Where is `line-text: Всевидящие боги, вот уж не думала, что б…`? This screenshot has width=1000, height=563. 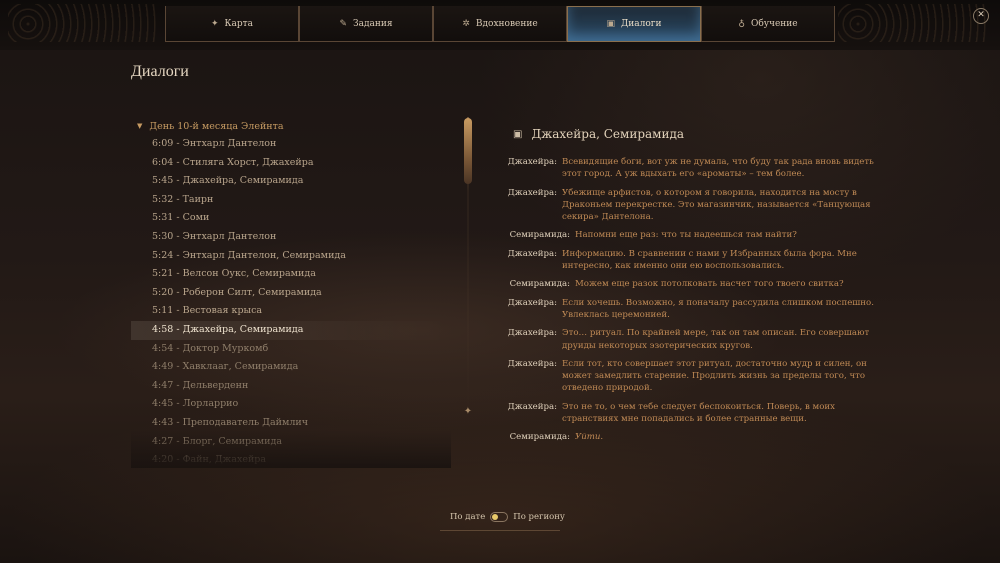 line-text: Всевидящие боги, вот уж не думала, что б… is located at coordinates (718, 168).